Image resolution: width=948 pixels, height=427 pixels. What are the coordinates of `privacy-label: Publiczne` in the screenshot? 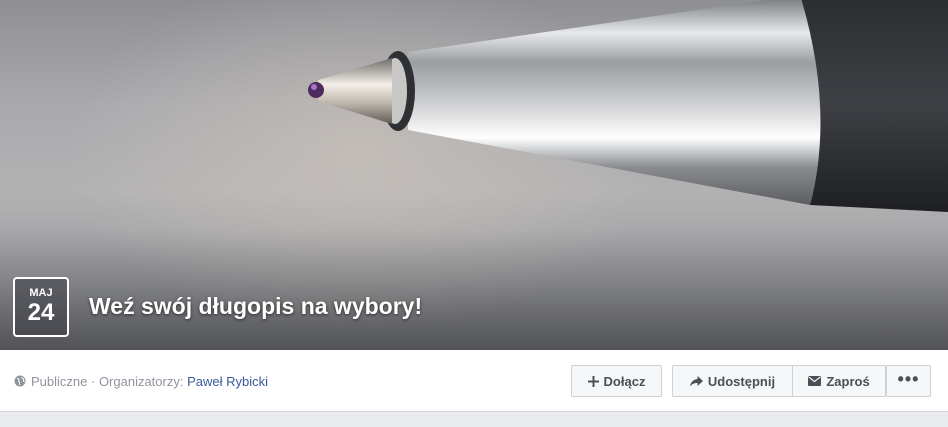 It's located at (59, 381).